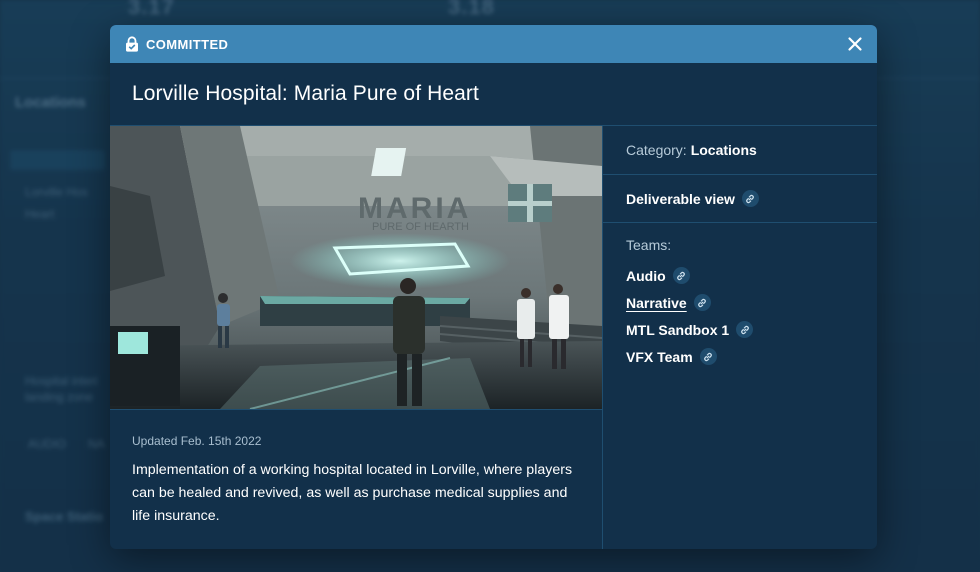 The height and width of the screenshot is (572, 980). What do you see at coordinates (659, 357) in the screenshot?
I see `team-name: VFX Team` at bounding box center [659, 357].